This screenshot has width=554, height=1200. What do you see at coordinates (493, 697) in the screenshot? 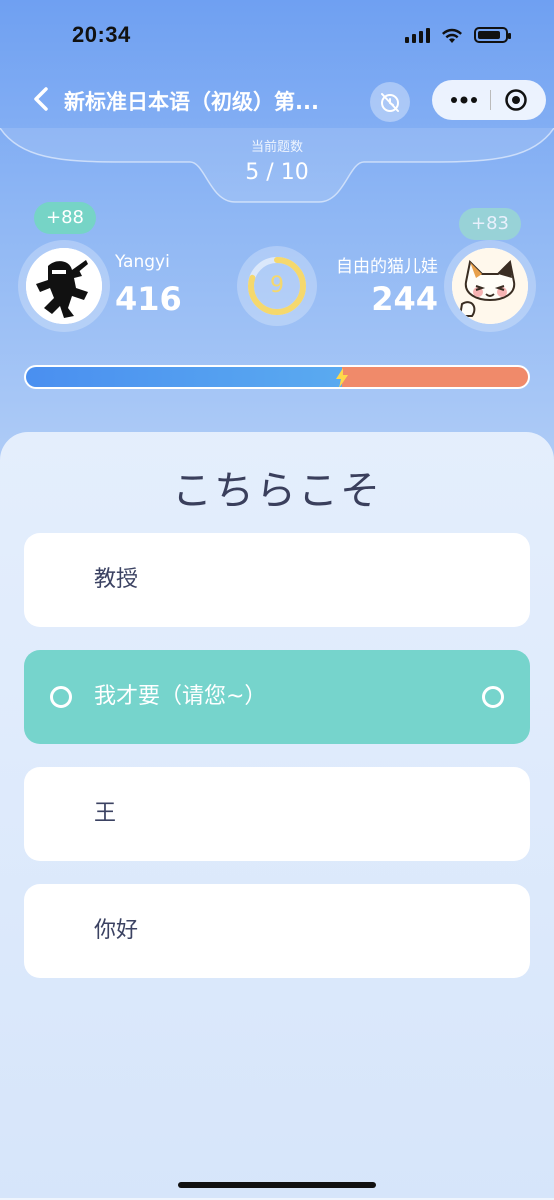
I see `circle-right-icon` at bounding box center [493, 697].